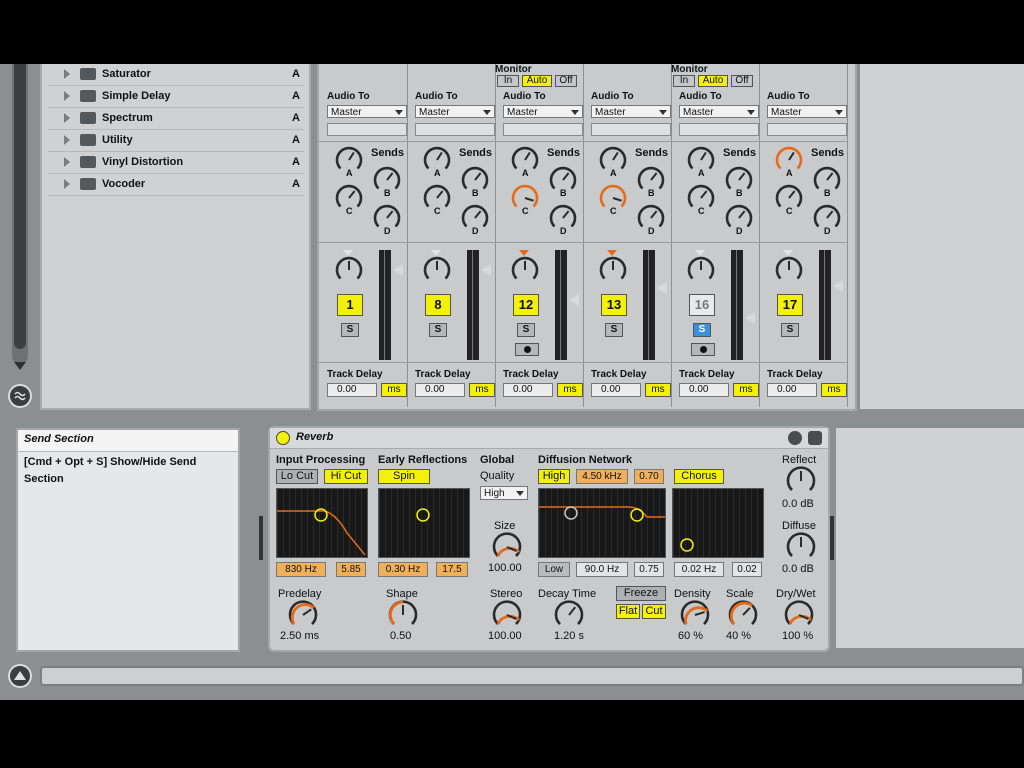 The height and width of the screenshot is (768, 1024). I want to click on list-item: Spectrum A, so click(176, 119).